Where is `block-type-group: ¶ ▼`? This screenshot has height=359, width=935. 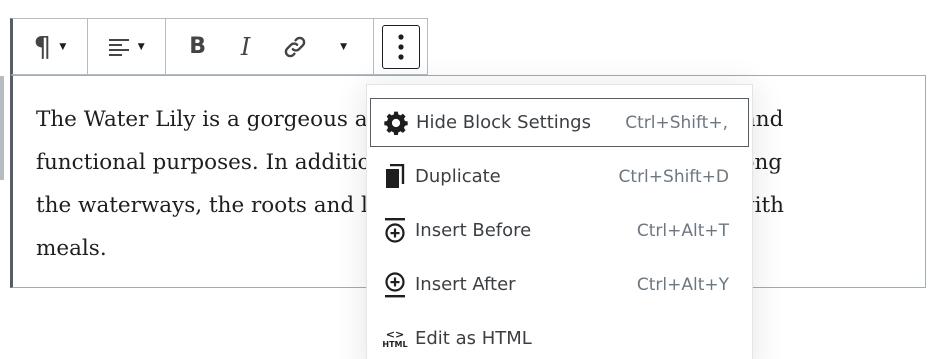
block-type-group: ¶ ▼ is located at coordinates (50, 46).